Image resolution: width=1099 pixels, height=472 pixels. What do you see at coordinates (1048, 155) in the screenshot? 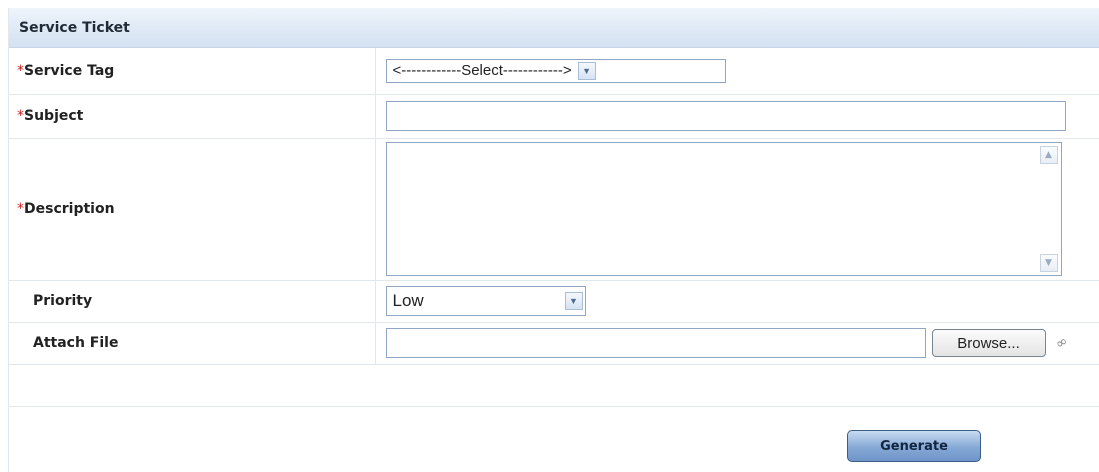
I see `scroll-up-icon: ▲` at bounding box center [1048, 155].